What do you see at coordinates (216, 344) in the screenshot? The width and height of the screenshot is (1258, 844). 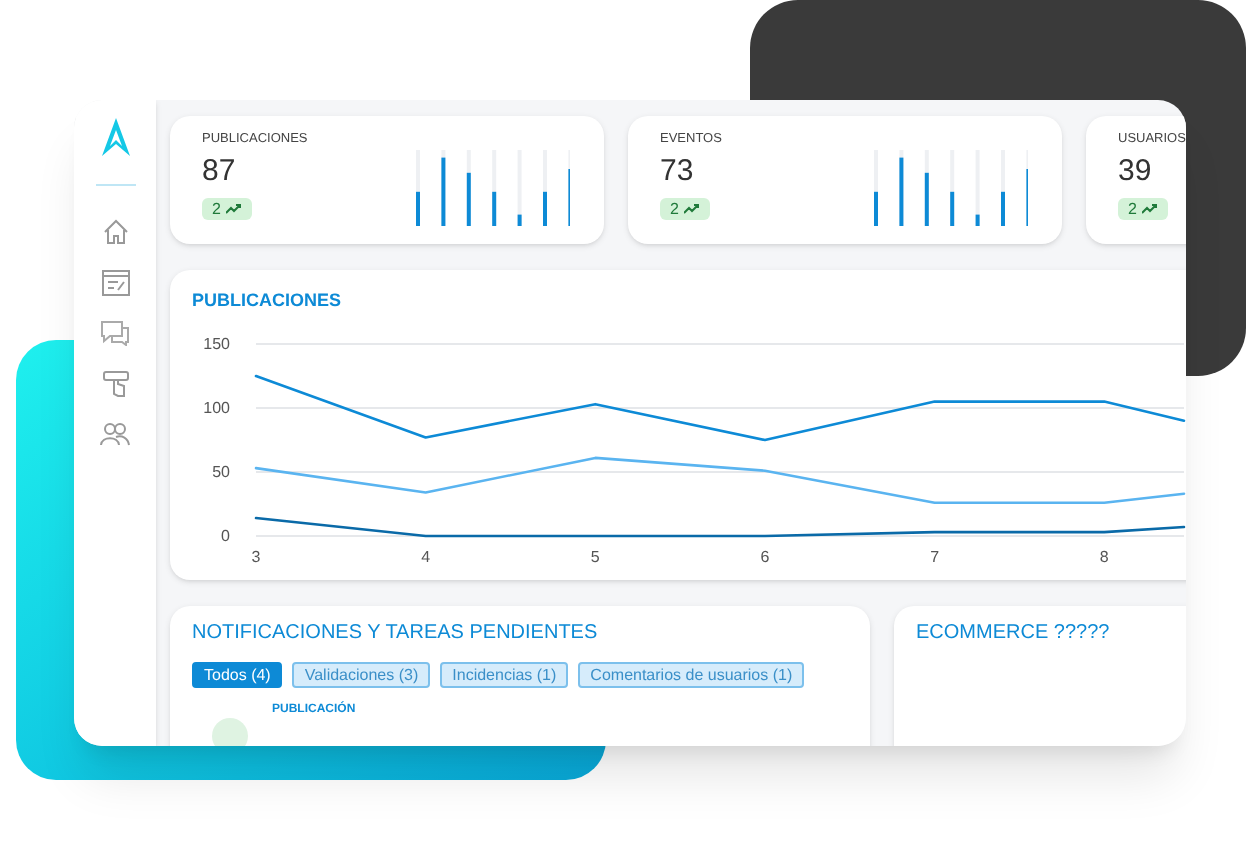 I see `axis-label: 150` at bounding box center [216, 344].